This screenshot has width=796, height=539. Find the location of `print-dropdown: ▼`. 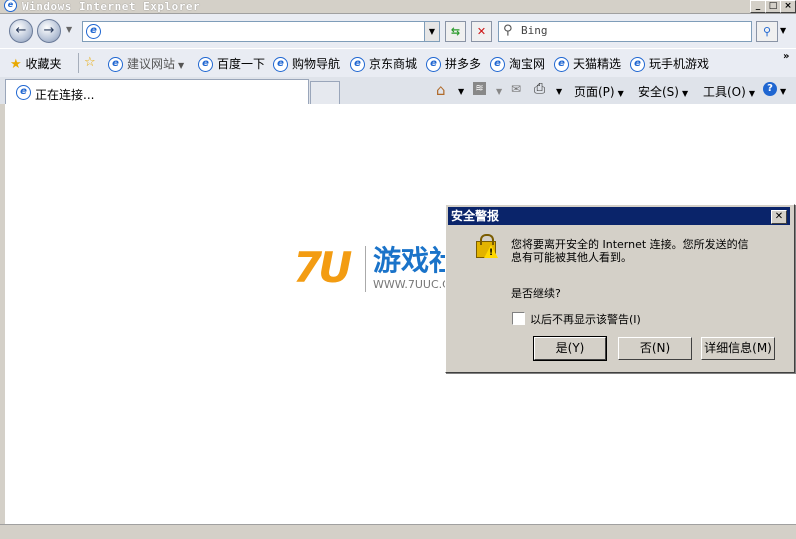

print-dropdown: ▼ is located at coordinates (559, 91).